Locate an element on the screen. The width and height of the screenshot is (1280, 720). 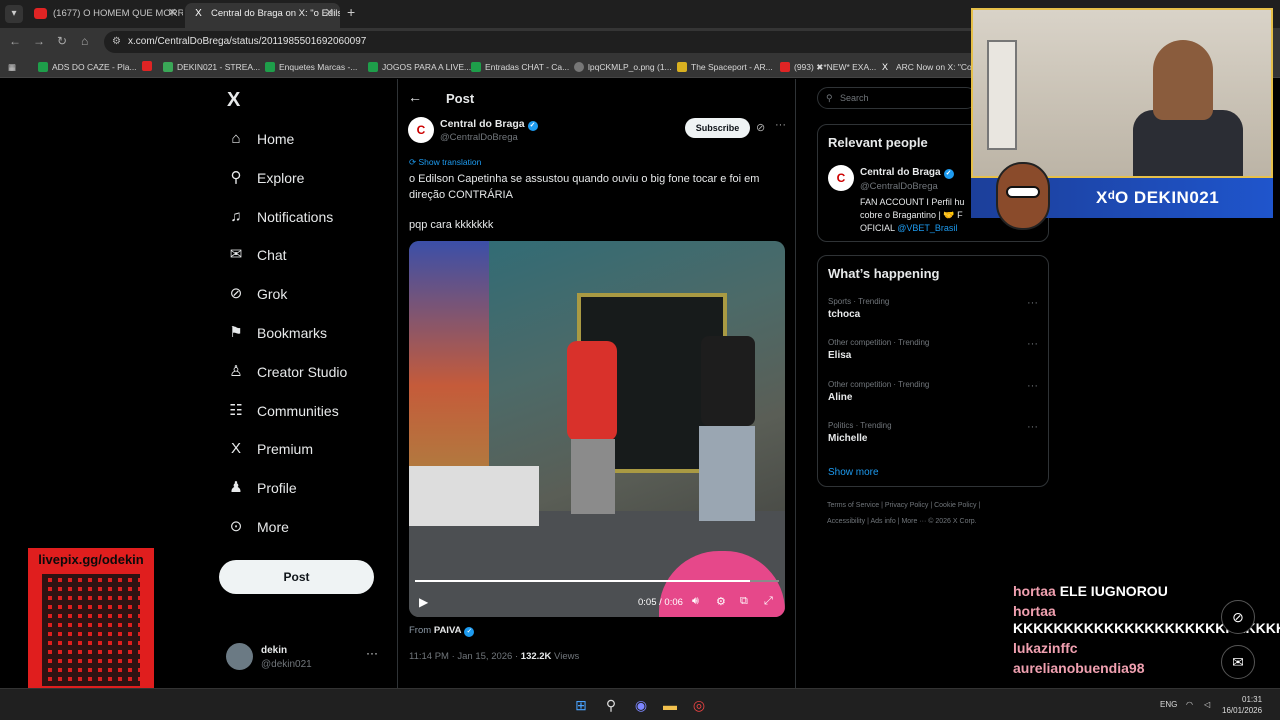
nav-item-grok: ⊘ Grok is located at coordinates (306, 294).